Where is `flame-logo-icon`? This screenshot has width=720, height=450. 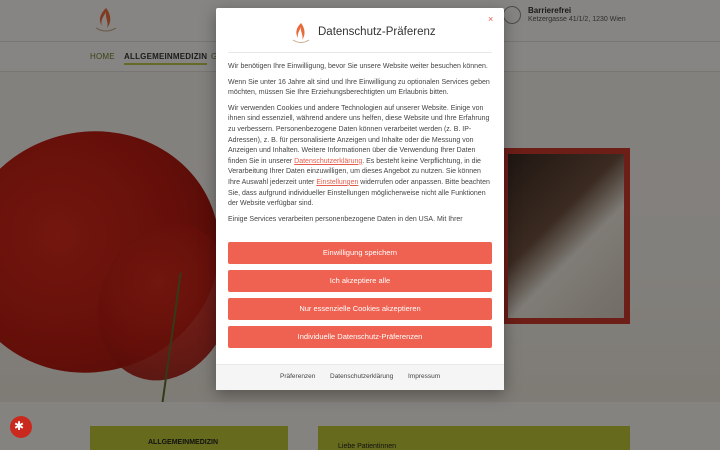 flame-logo-icon is located at coordinates (301, 33).